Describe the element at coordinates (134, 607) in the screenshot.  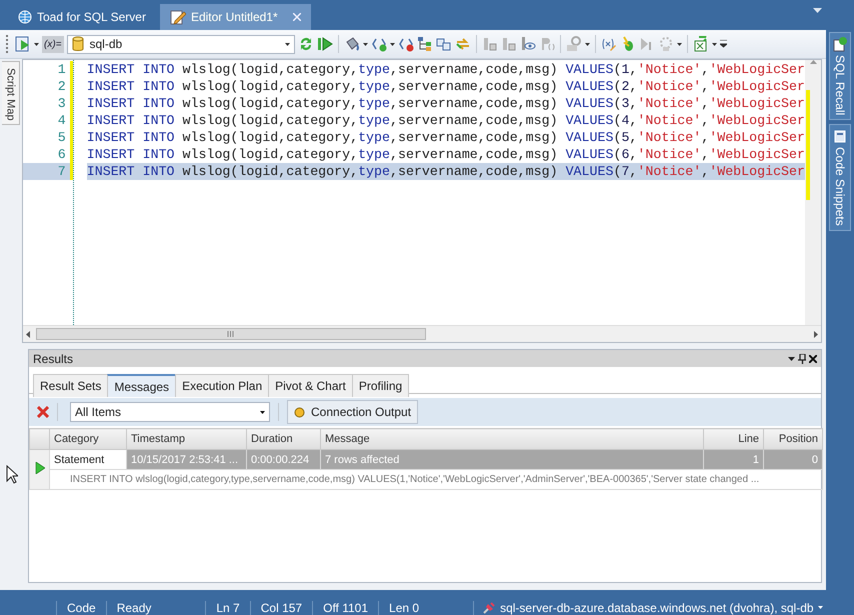
I see `status-text: Ready` at that location.